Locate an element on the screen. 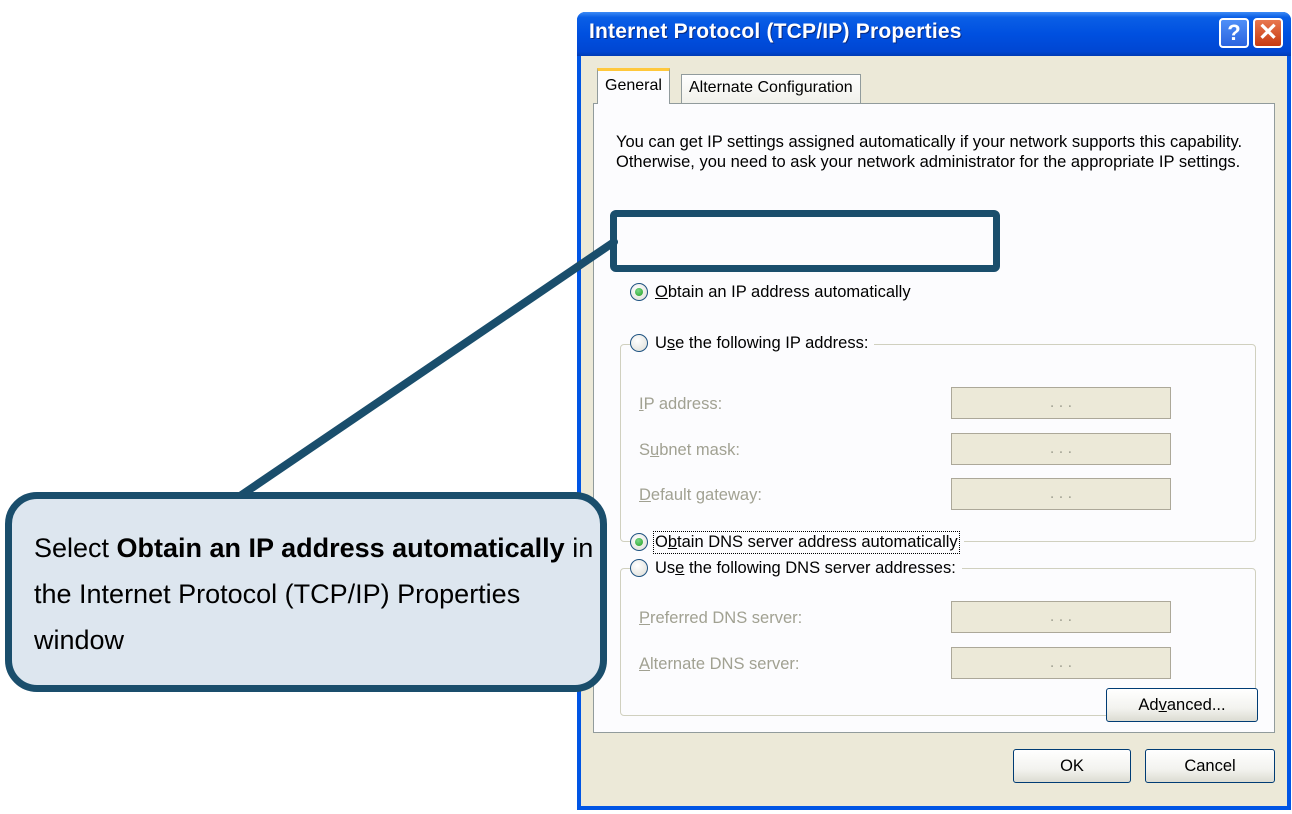 This screenshot has width=1292, height=814. highlight-box is located at coordinates (805, 241).